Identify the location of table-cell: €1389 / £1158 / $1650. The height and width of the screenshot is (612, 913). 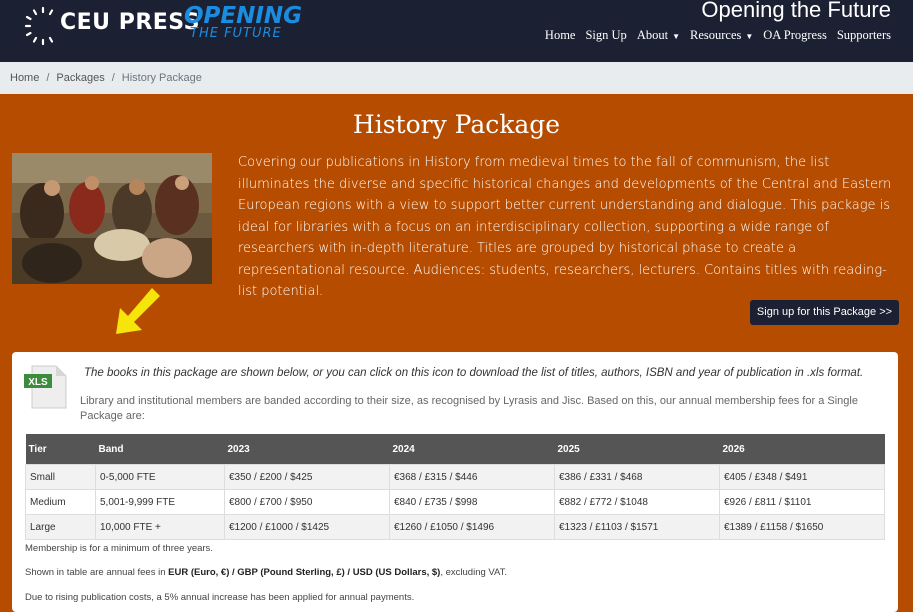
(802, 527).